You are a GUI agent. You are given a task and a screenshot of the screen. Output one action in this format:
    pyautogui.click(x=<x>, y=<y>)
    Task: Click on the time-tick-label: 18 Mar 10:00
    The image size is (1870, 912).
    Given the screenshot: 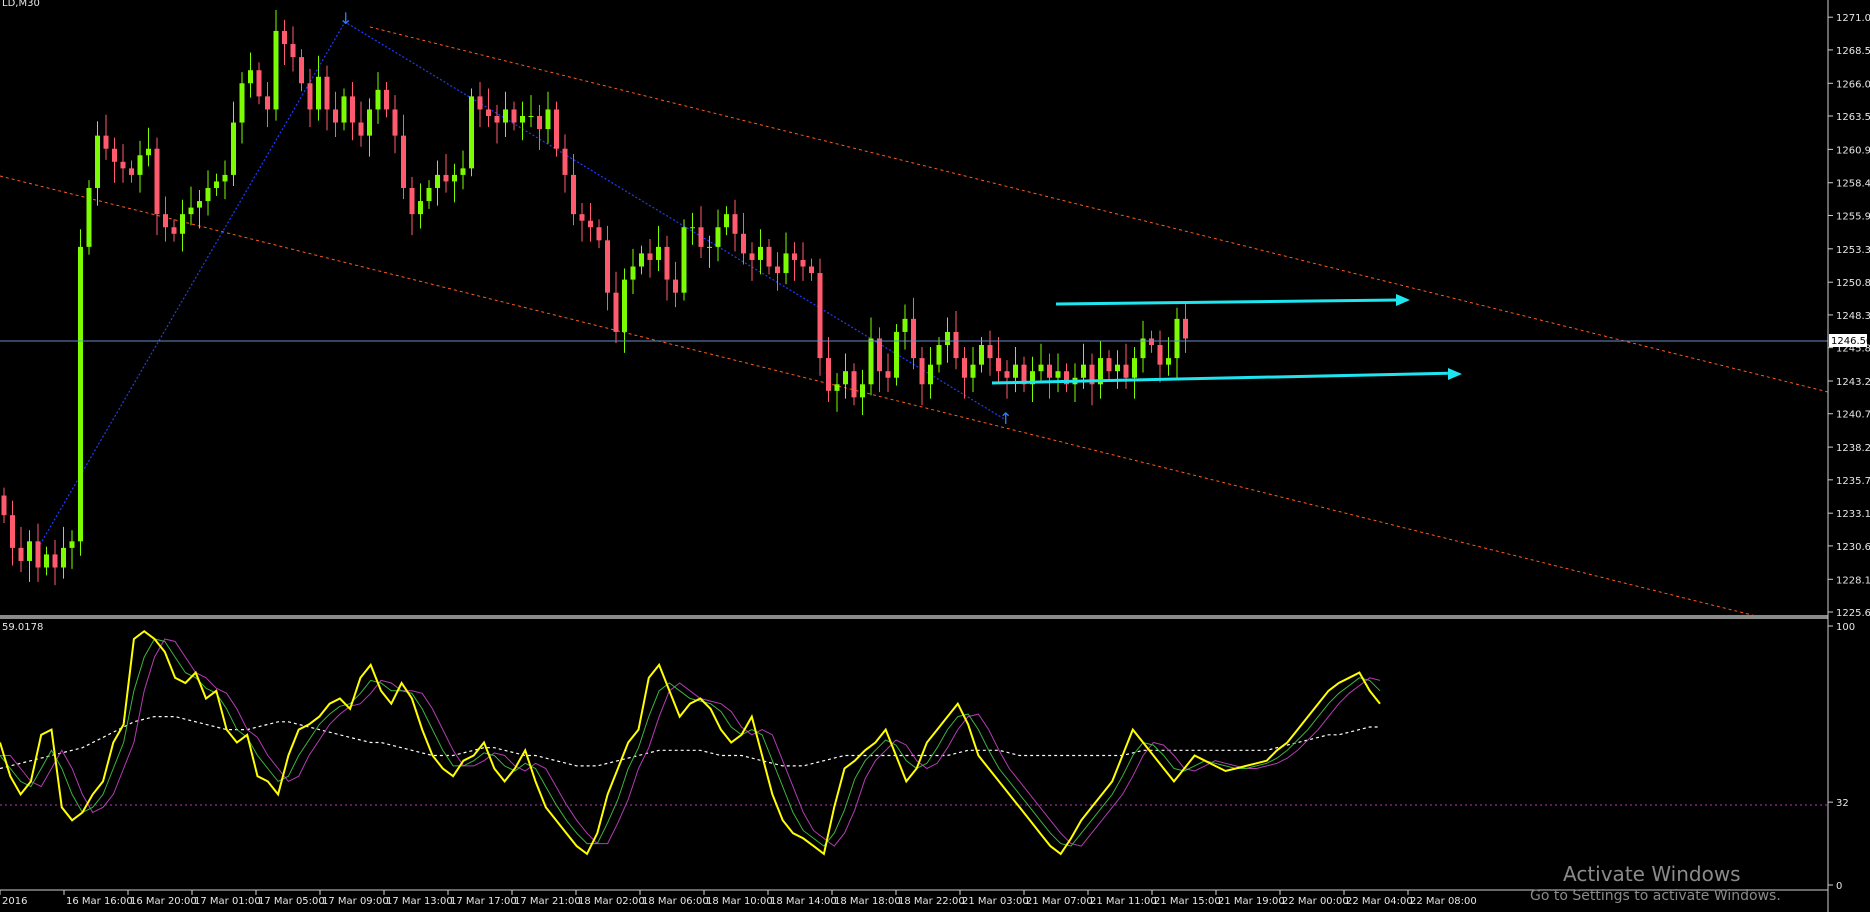 What is the action you would take?
    pyautogui.click(x=739, y=901)
    